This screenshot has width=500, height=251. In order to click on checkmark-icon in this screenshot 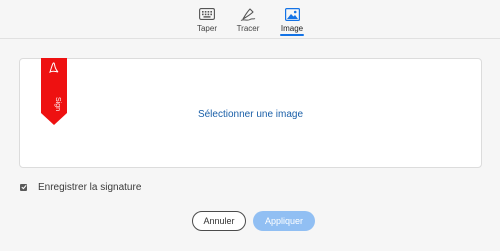, I will do `click(23, 187)`.